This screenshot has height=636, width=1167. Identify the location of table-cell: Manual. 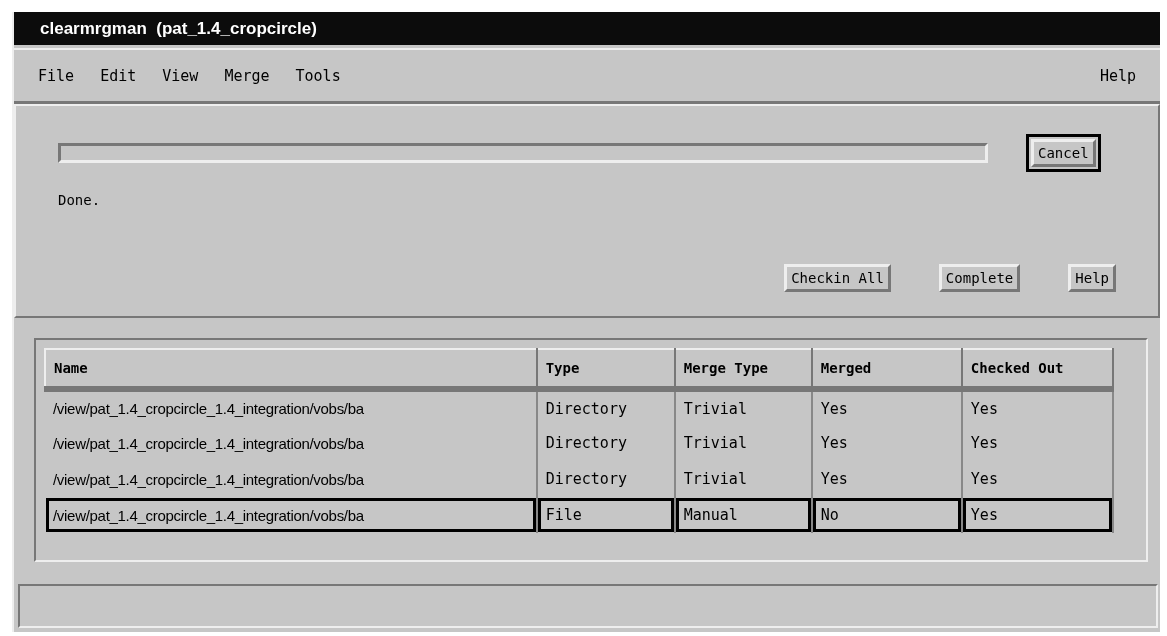
(743, 515).